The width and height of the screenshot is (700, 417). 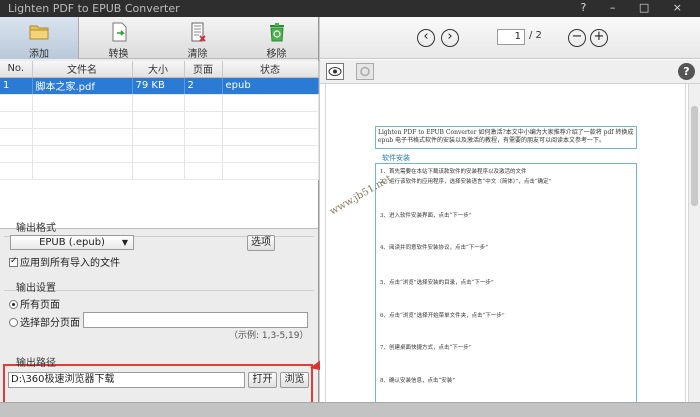 I want to click on checkbox-icon, so click(x=13, y=261).